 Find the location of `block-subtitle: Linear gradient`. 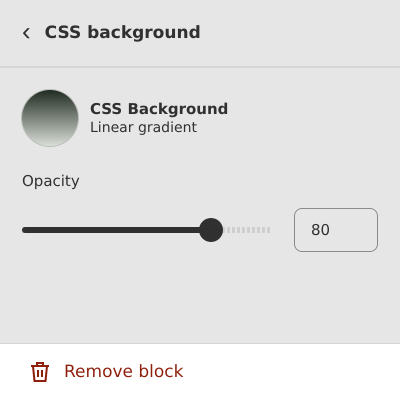

block-subtitle: Linear gradient is located at coordinates (144, 128).